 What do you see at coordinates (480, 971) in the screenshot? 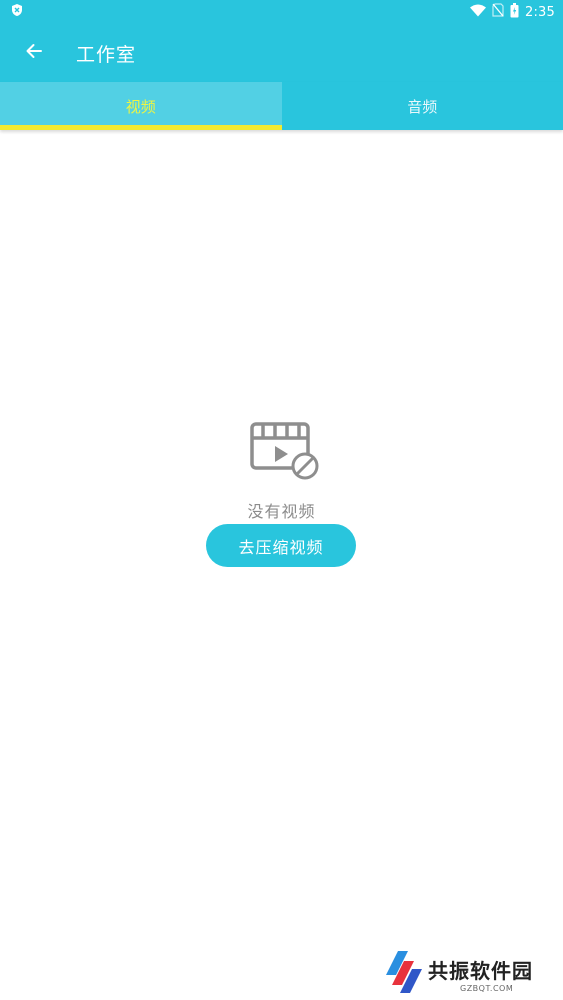
I see `watermark-name: 共振软件园` at bounding box center [480, 971].